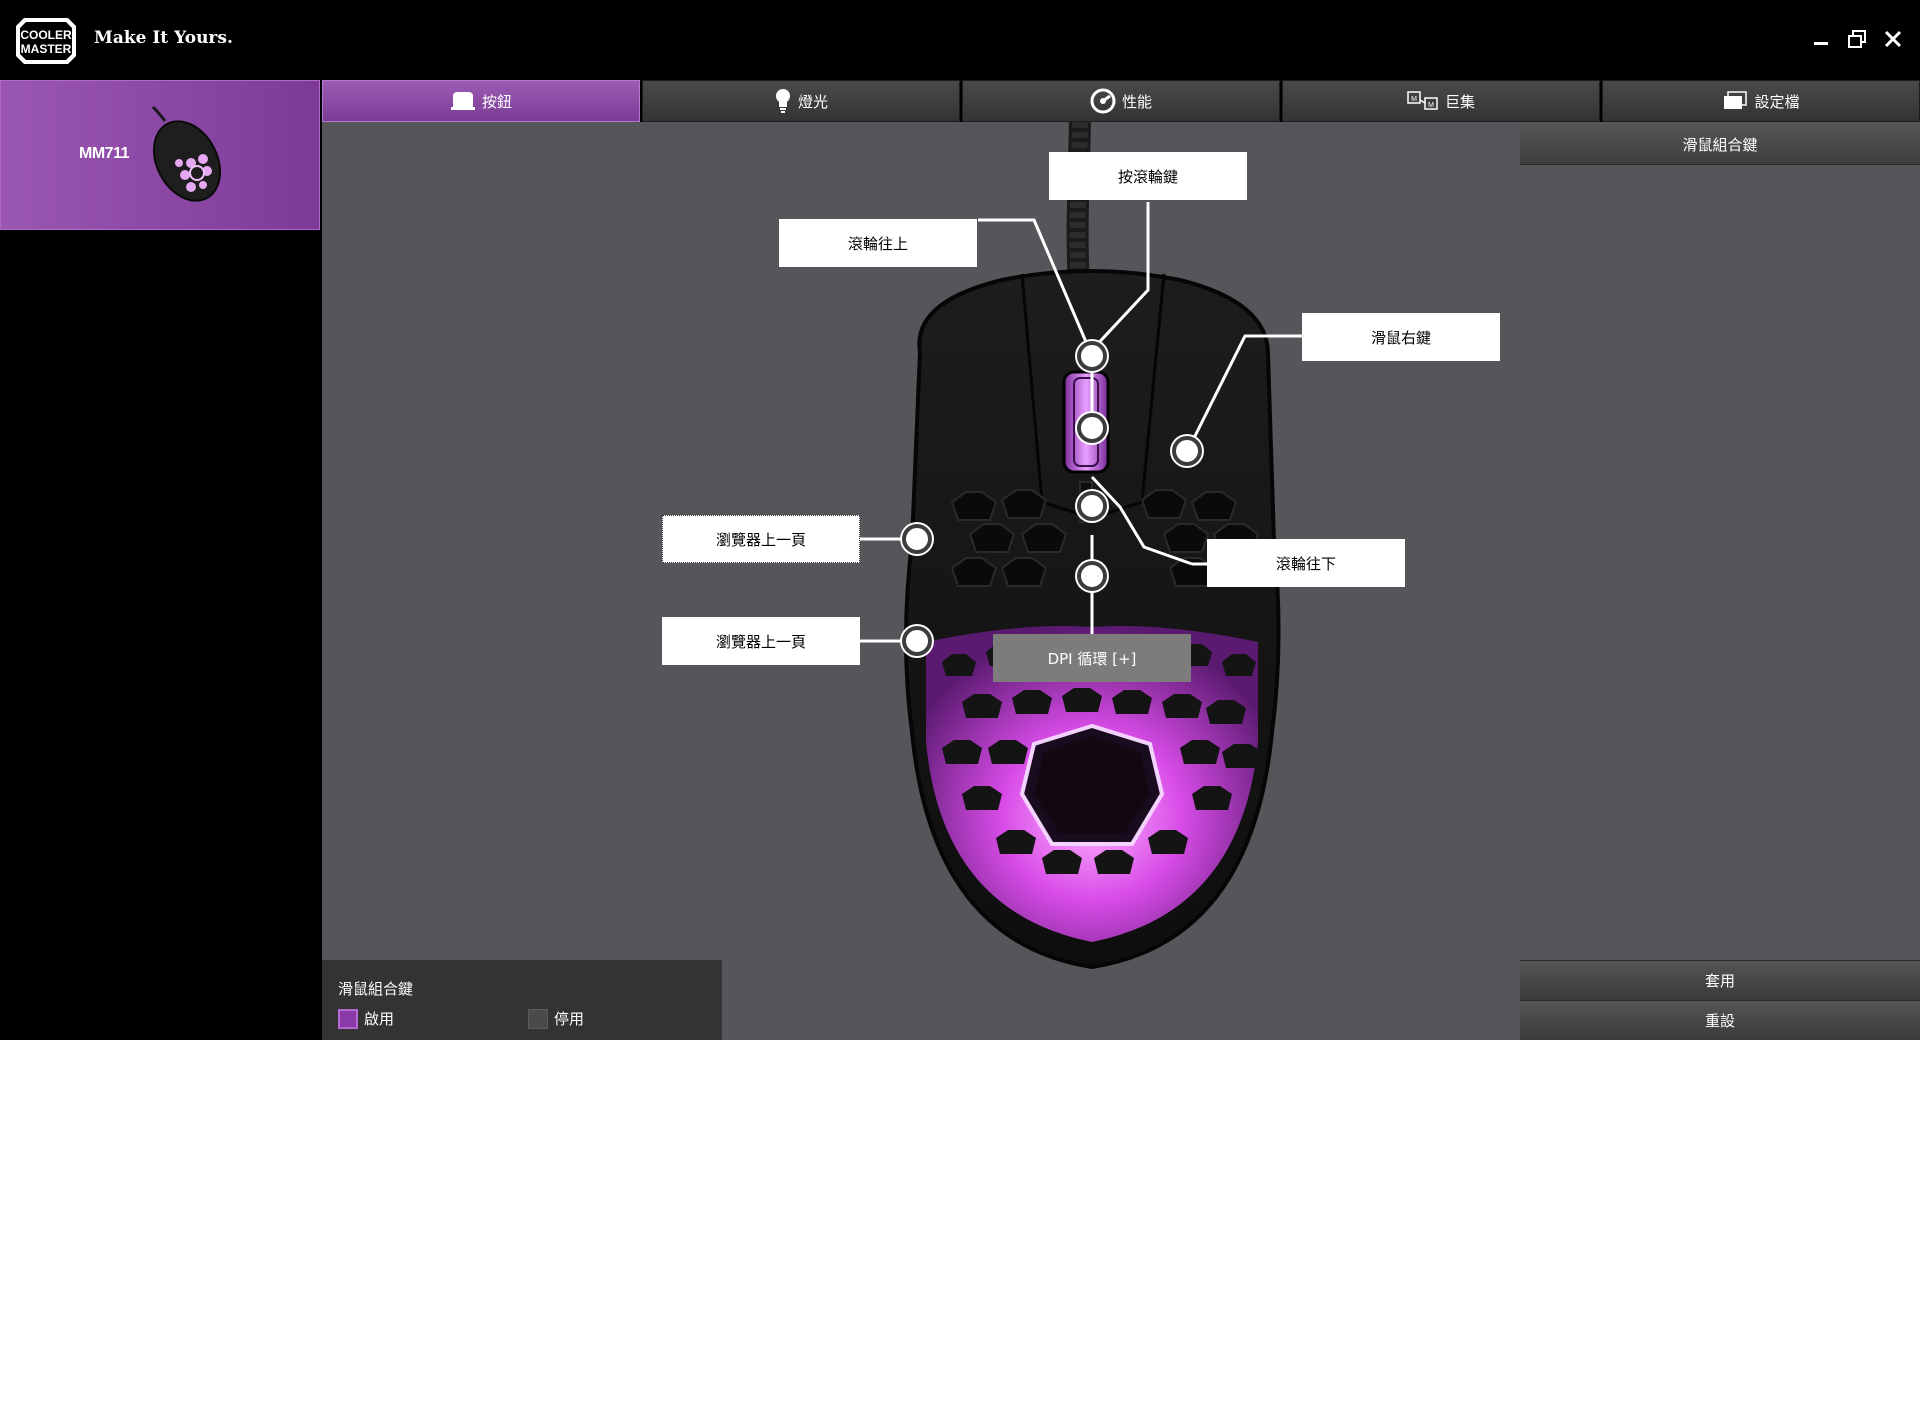 Image resolution: width=1920 pixels, height=1412 pixels. Describe the element at coordinates (1720, 980) in the screenshot. I see `apply-button: 套用` at that location.